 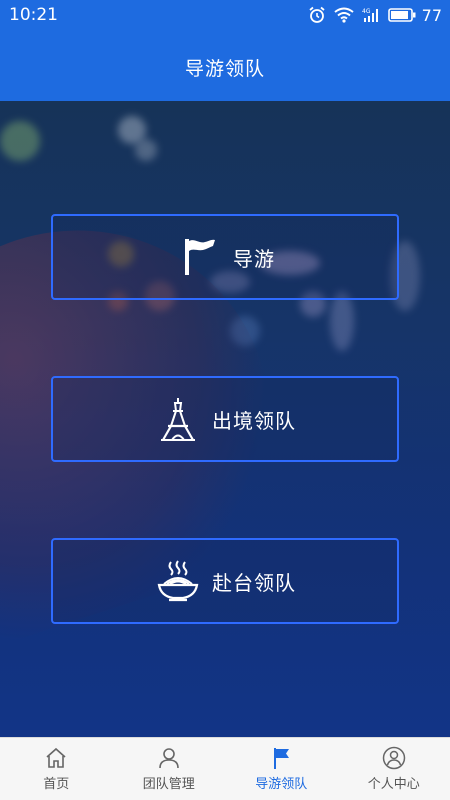 I want to click on signal-4g-icon: 4G, so click(x=371, y=15).